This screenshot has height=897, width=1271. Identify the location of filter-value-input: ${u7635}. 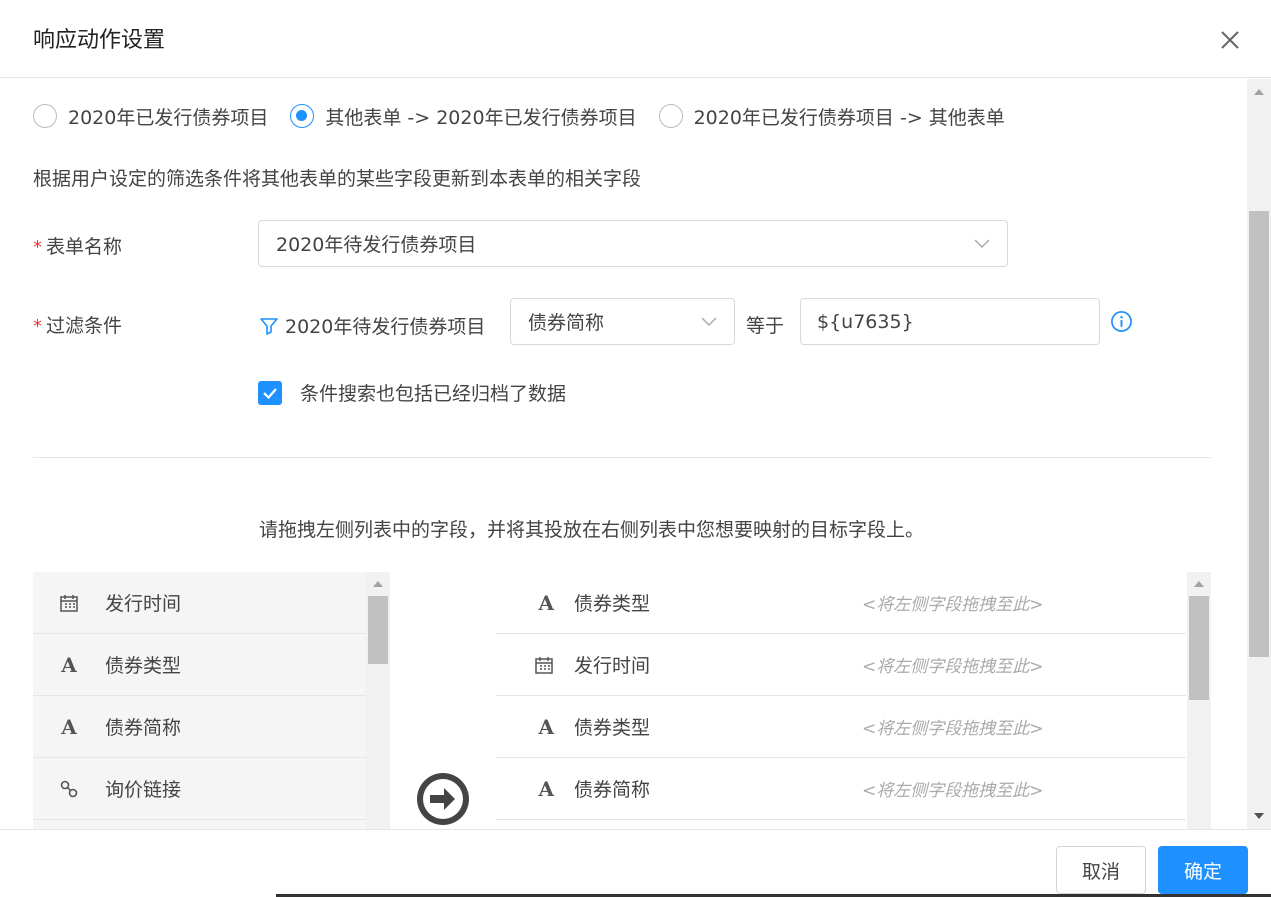
(950, 321).